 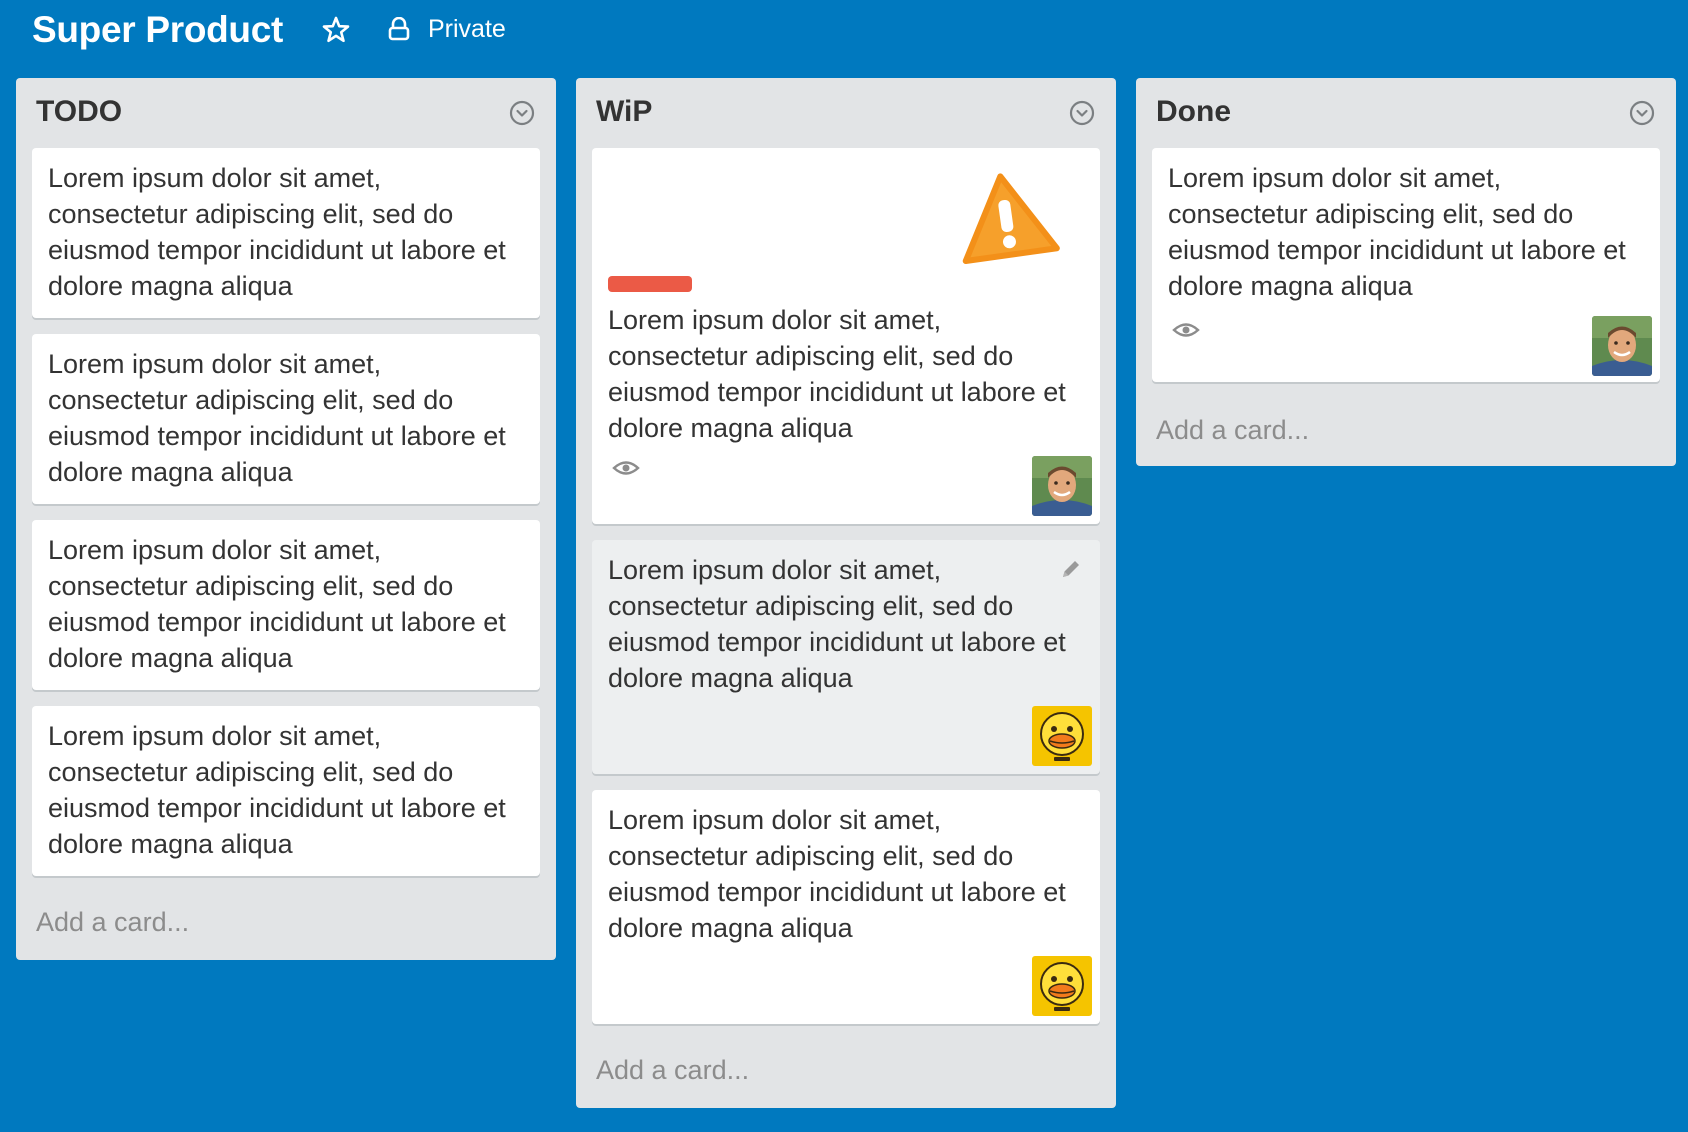 What do you see at coordinates (624, 112) in the screenshot?
I see `list-title: WiP` at bounding box center [624, 112].